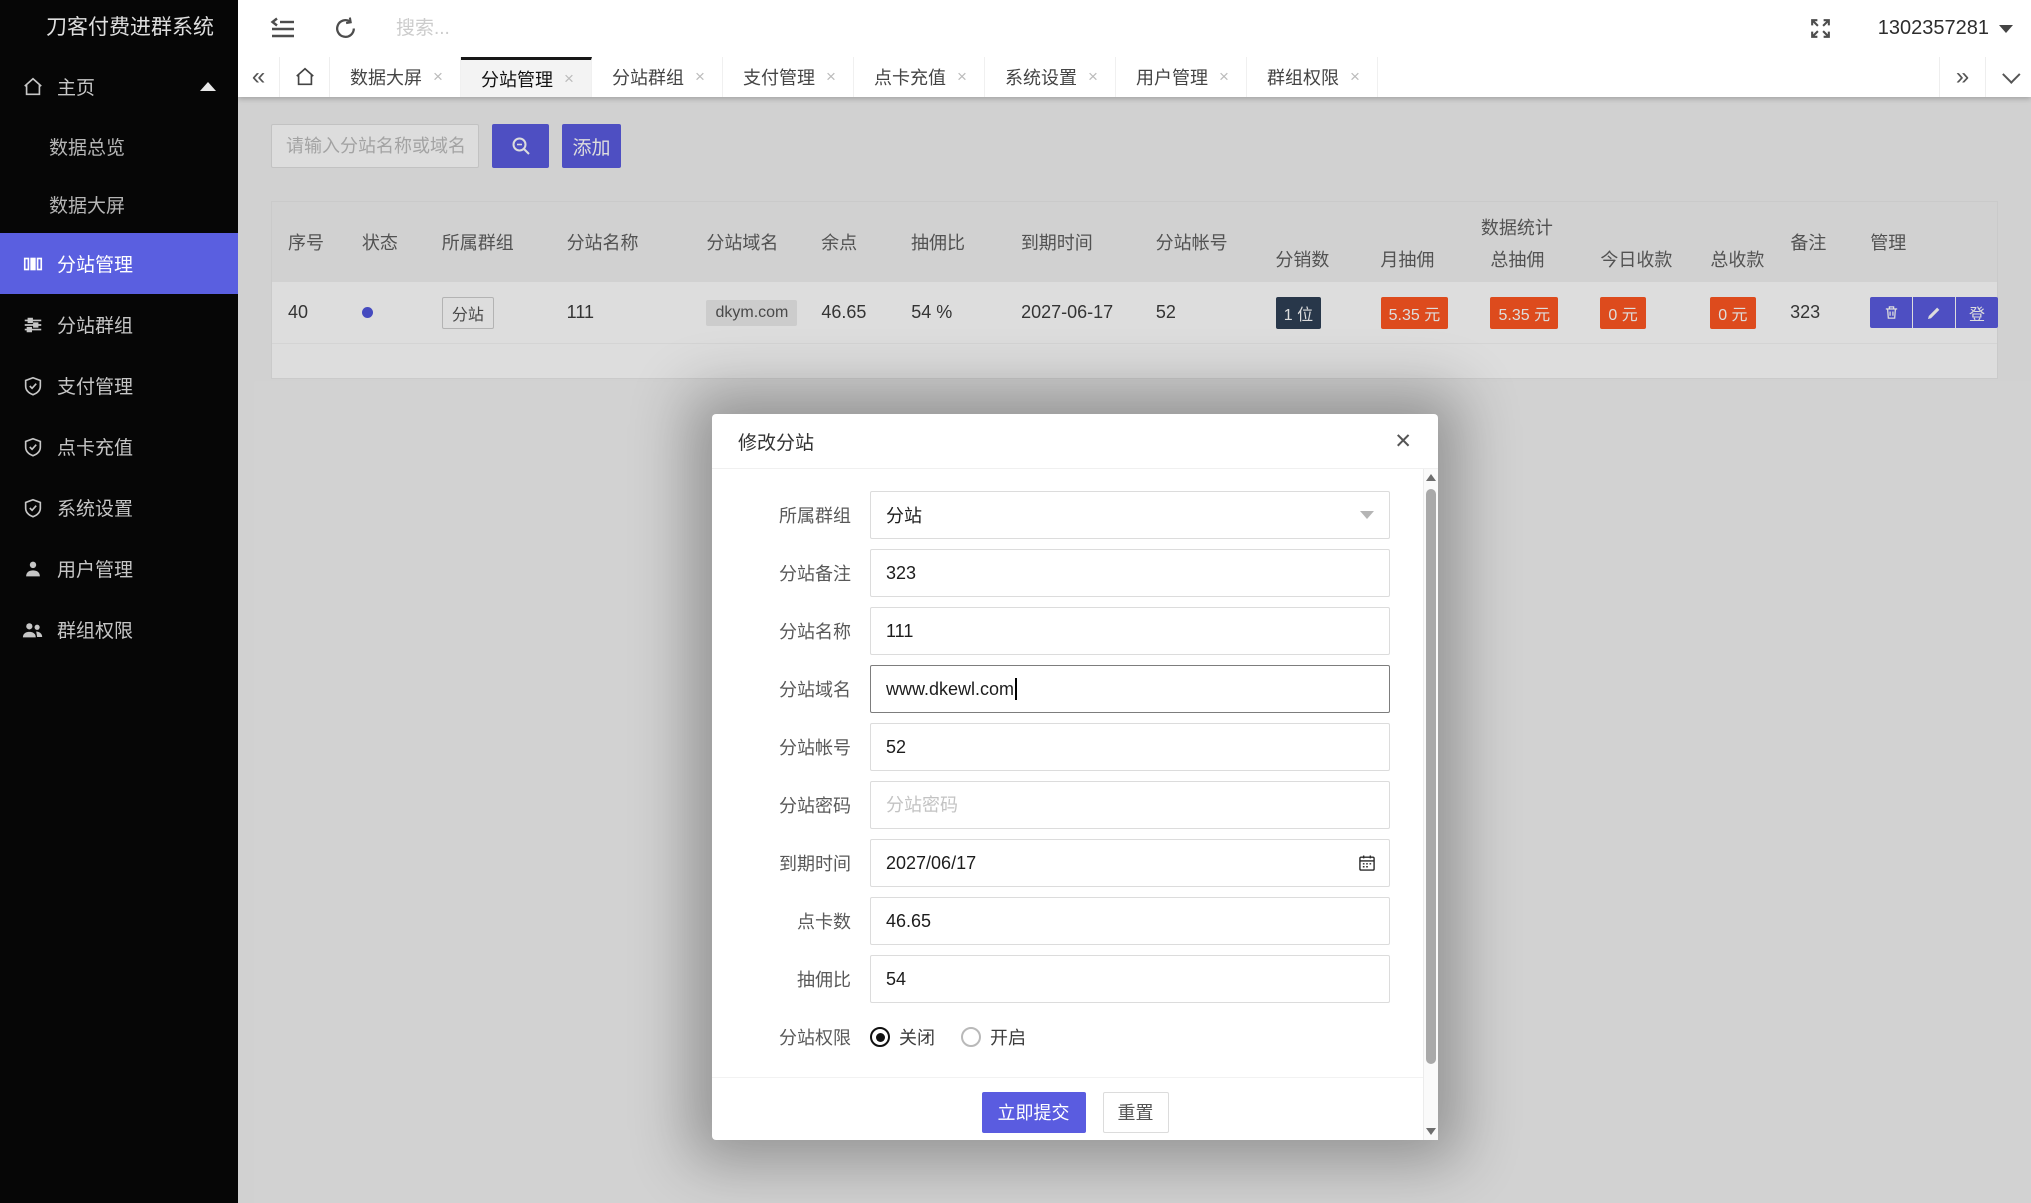  I want to click on modal-scrollbar, so click(1430, 804).